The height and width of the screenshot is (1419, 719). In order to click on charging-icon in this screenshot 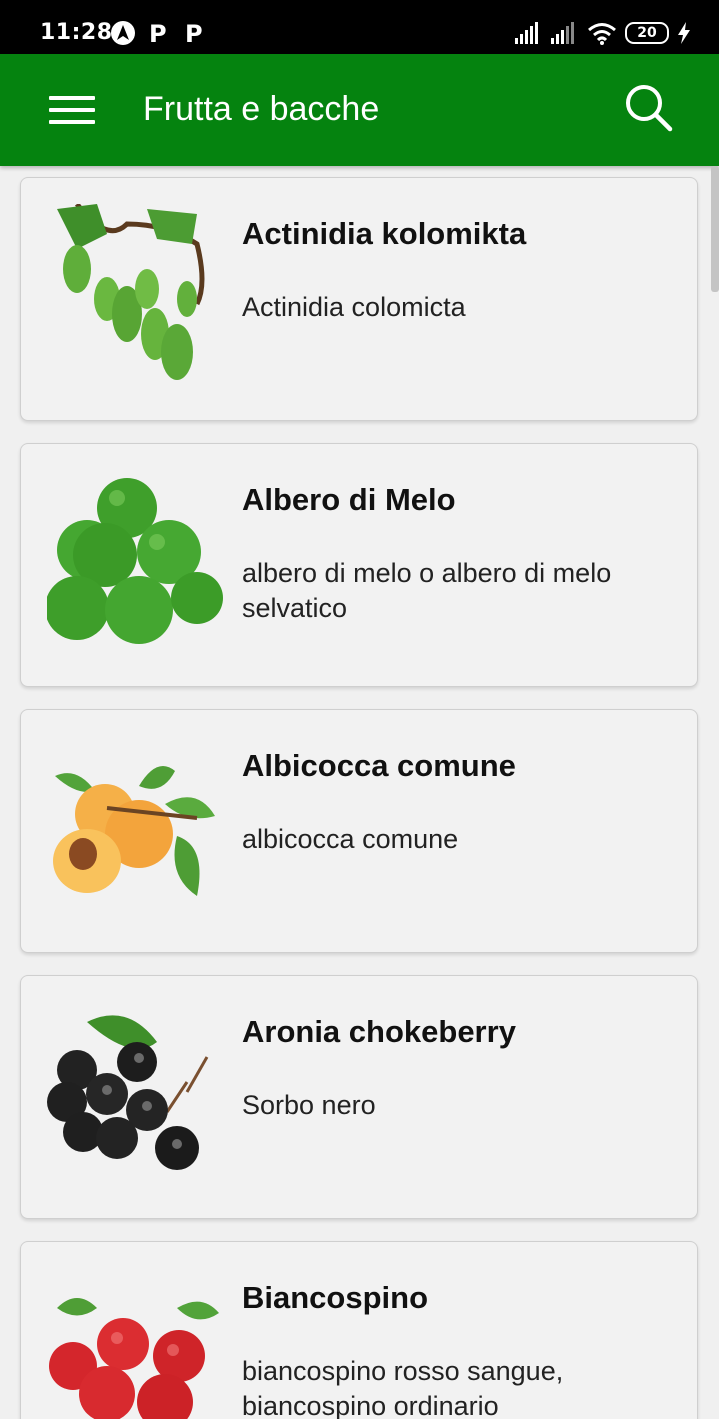, I will do `click(684, 33)`.